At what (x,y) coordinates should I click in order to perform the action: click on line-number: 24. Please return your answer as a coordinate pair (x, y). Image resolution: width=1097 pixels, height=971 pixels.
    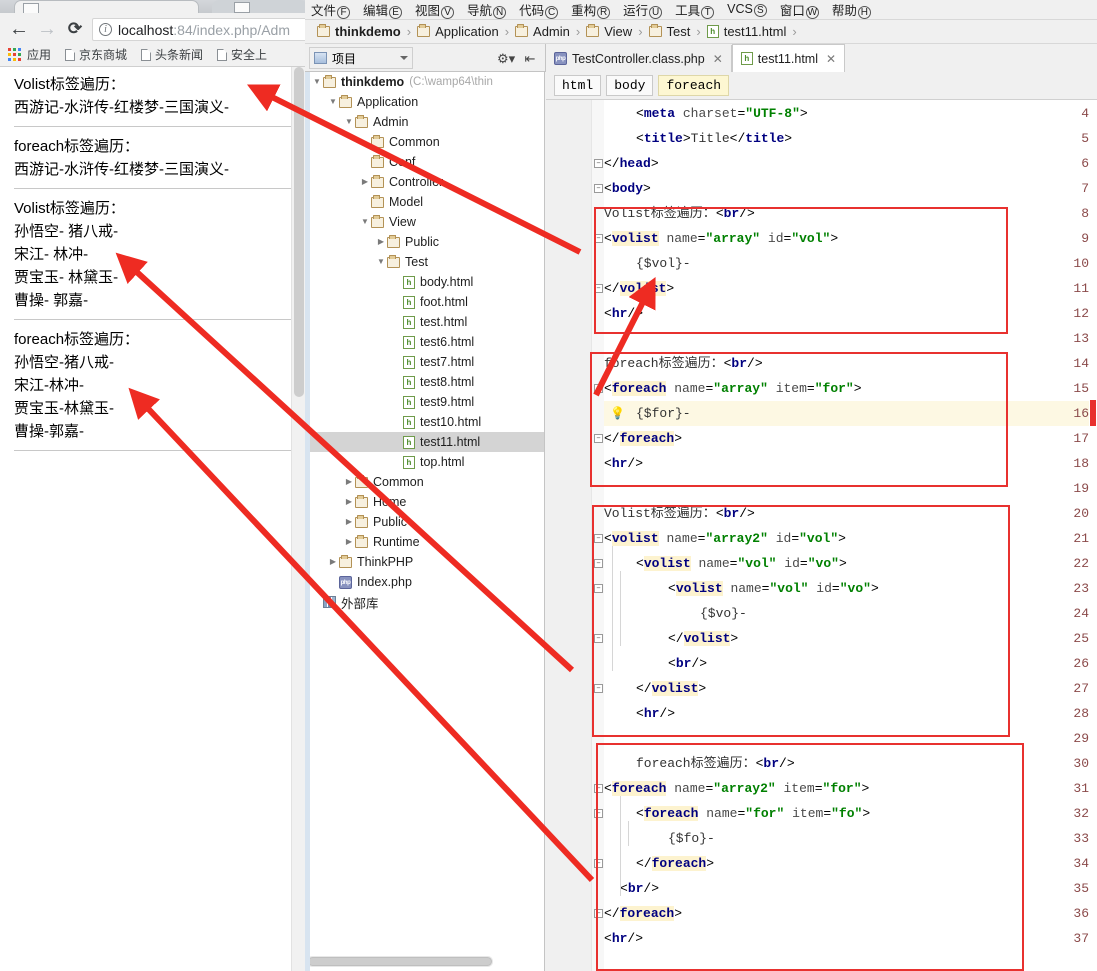
    Looking at the image, I should click on (1071, 613).